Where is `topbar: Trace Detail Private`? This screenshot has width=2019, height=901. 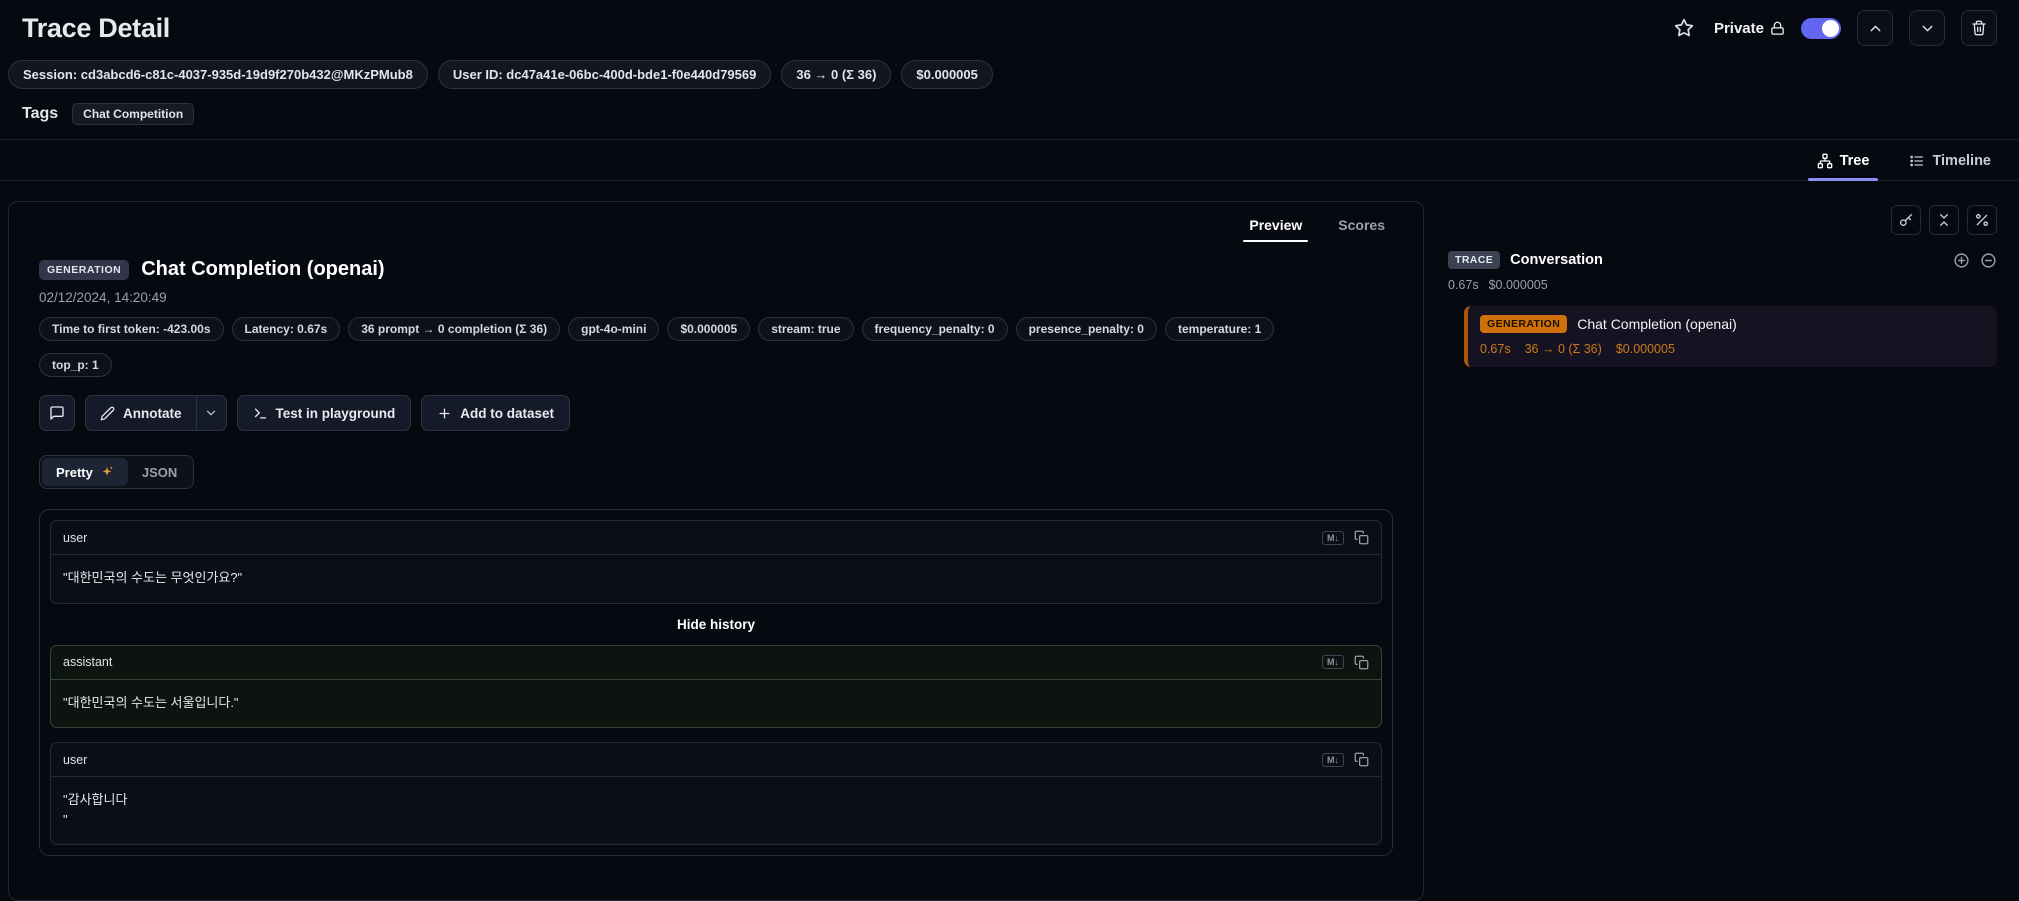 topbar: Trace Detail Private is located at coordinates (1009, 26).